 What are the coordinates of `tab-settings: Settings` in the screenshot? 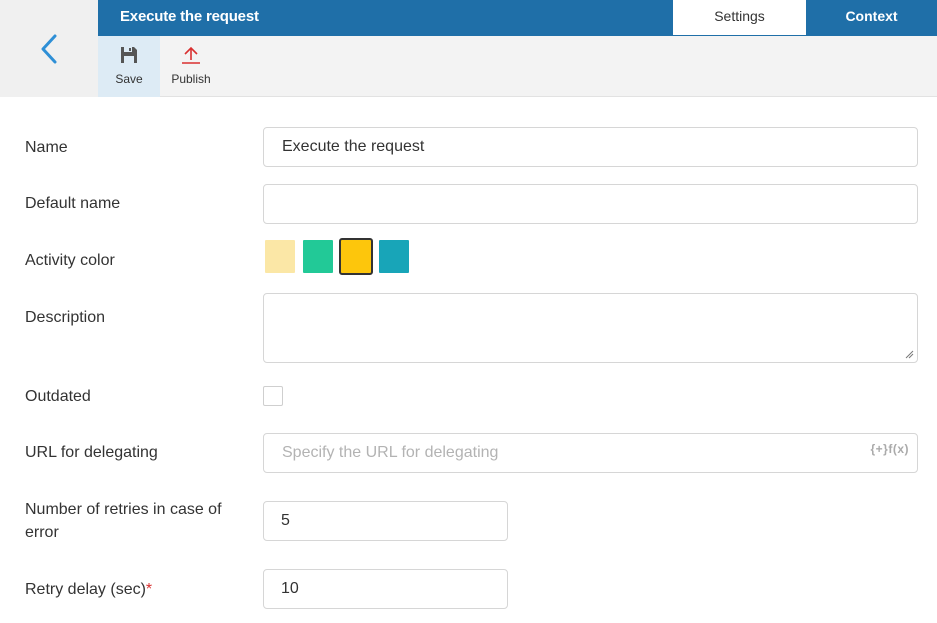 It's located at (739, 17).